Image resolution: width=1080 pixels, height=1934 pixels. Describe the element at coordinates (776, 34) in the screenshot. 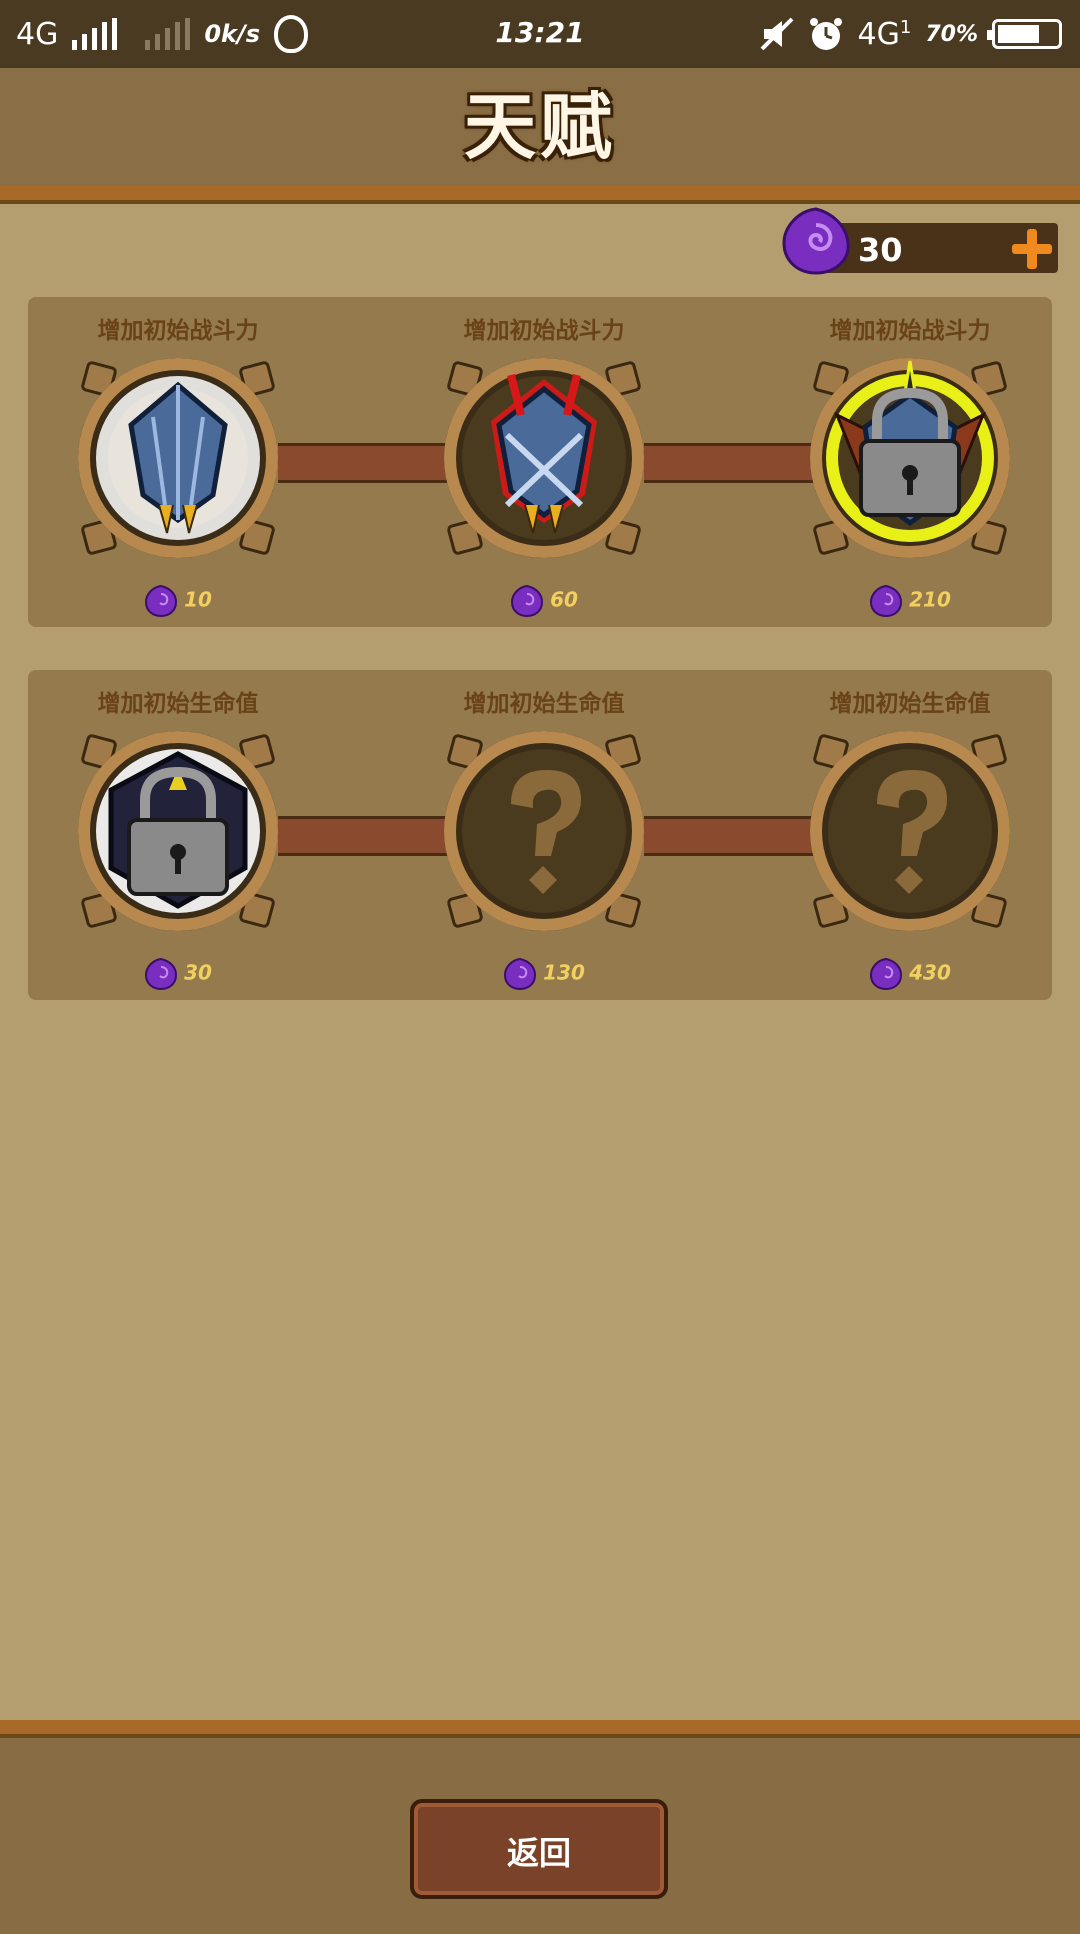

I see `mute-icon` at that location.